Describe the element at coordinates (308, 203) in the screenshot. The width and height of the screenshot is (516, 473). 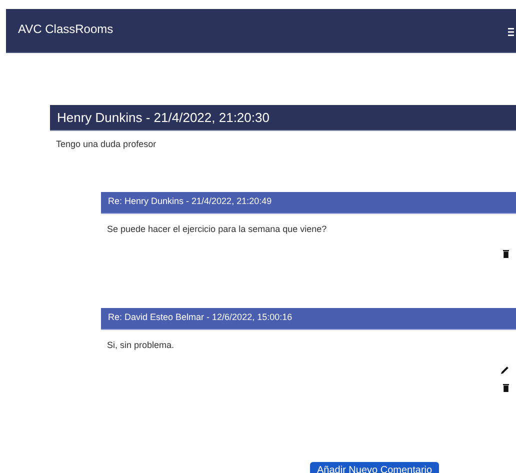
I see `reply-header: Re: Henry Dunkins - 21/4/2022, 21:20:49` at that location.